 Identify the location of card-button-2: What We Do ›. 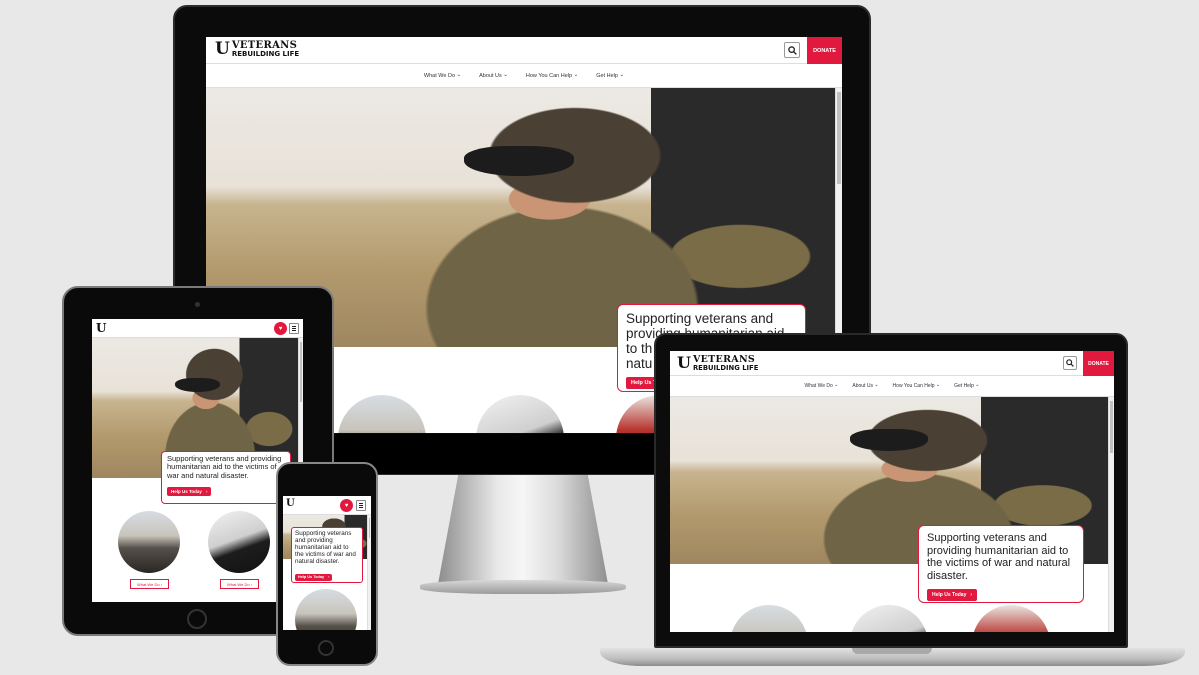
(239, 584).